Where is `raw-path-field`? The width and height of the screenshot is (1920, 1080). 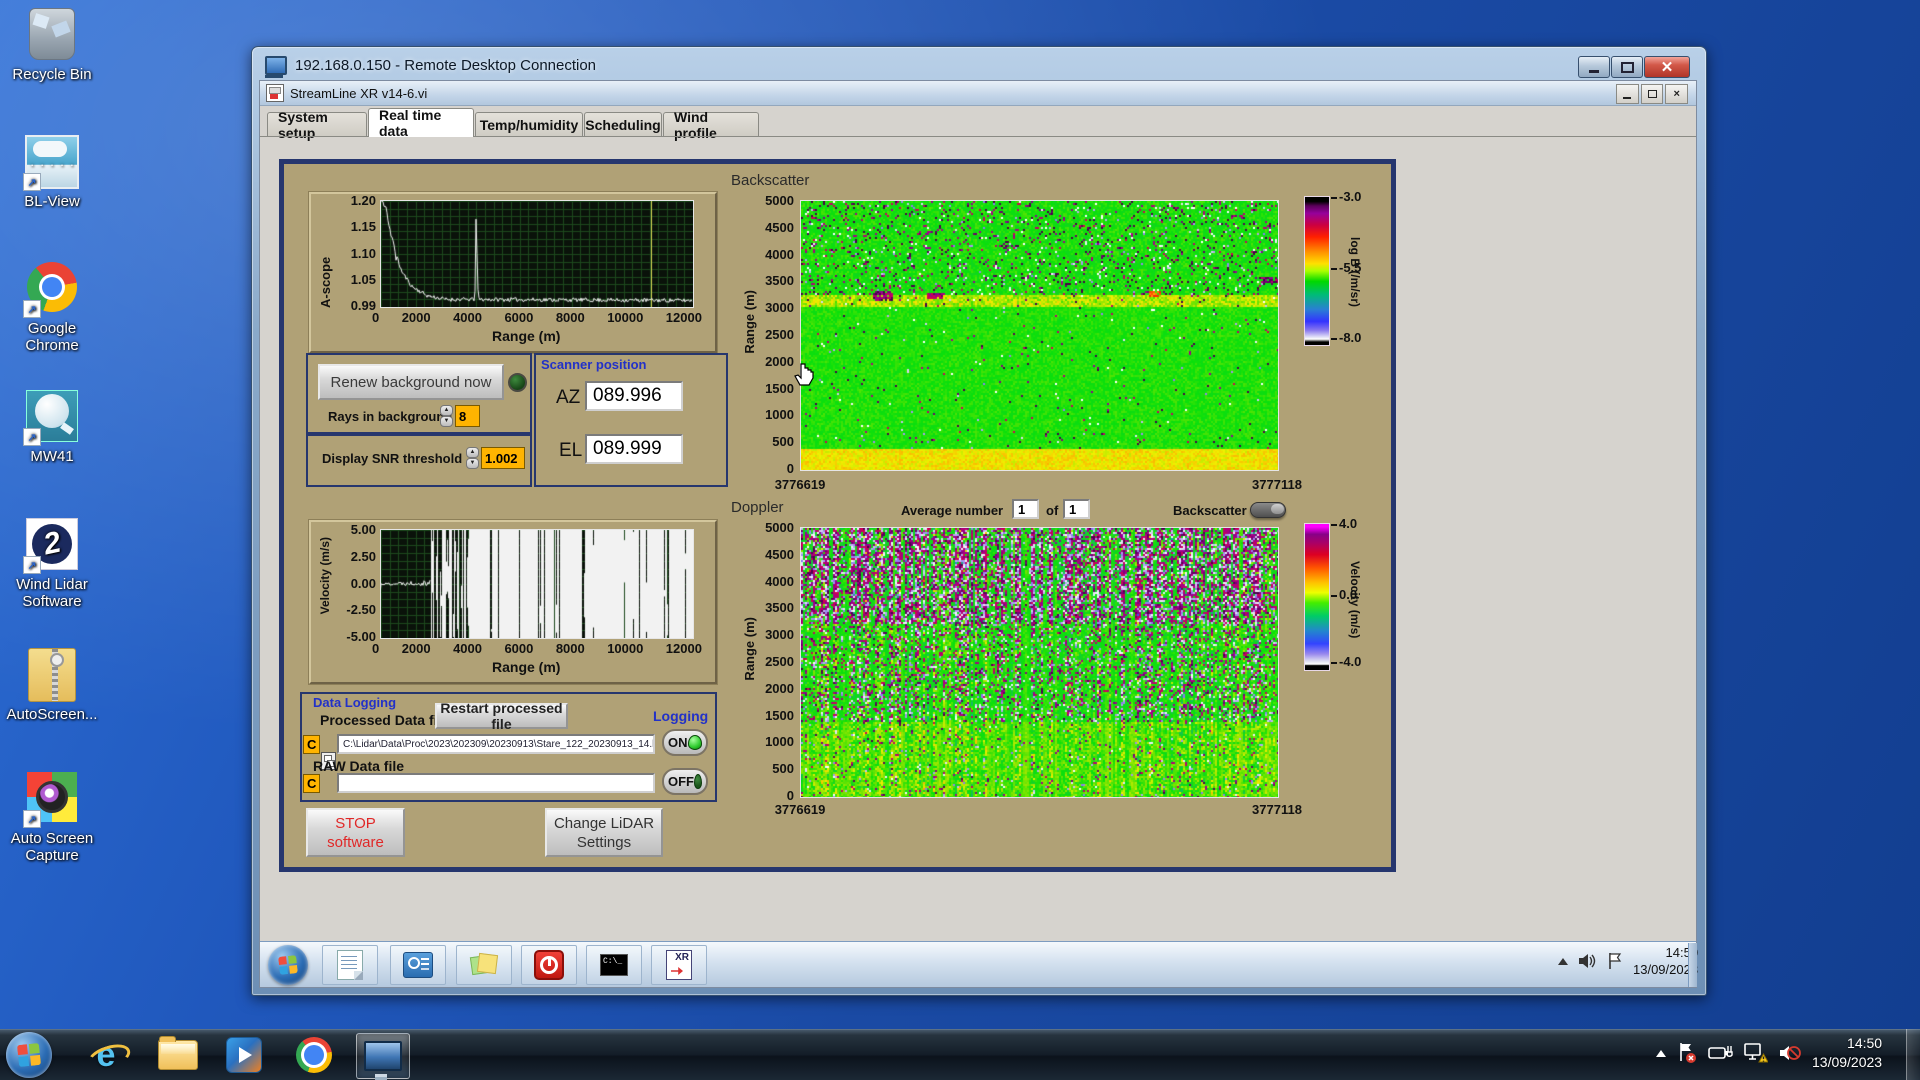 raw-path-field is located at coordinates (496, 783).